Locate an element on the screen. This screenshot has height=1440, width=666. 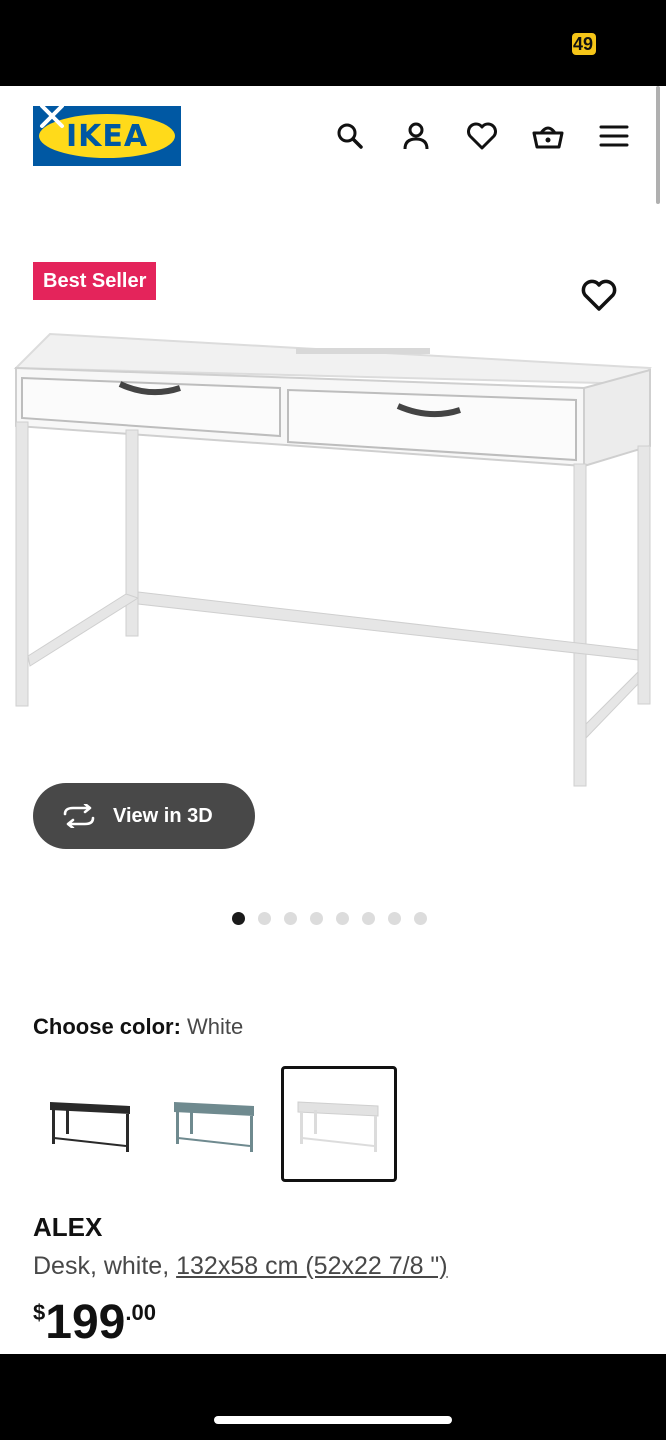
best-seller-badge: Best Seller is located at coordinates (95, 281).